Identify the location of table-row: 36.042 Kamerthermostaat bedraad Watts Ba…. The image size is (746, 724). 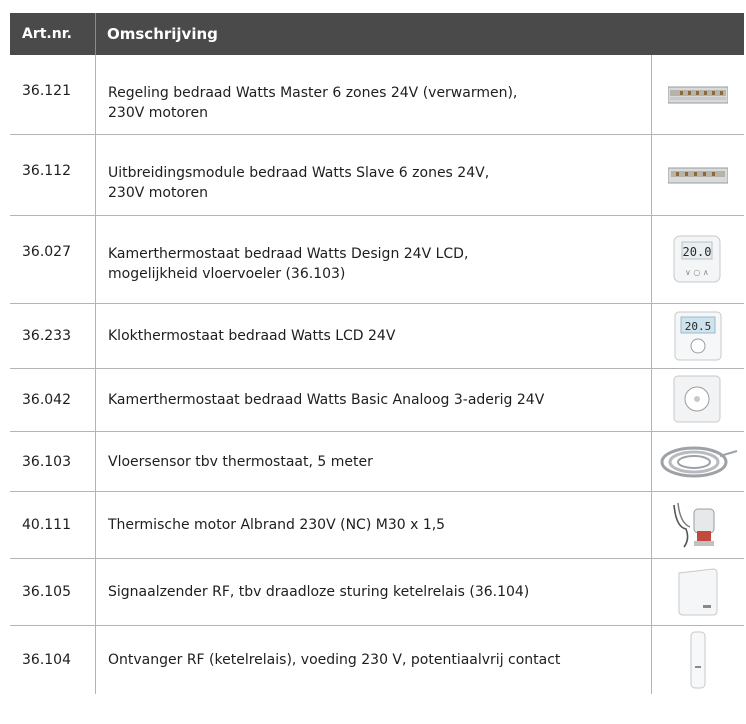
(377, 400).